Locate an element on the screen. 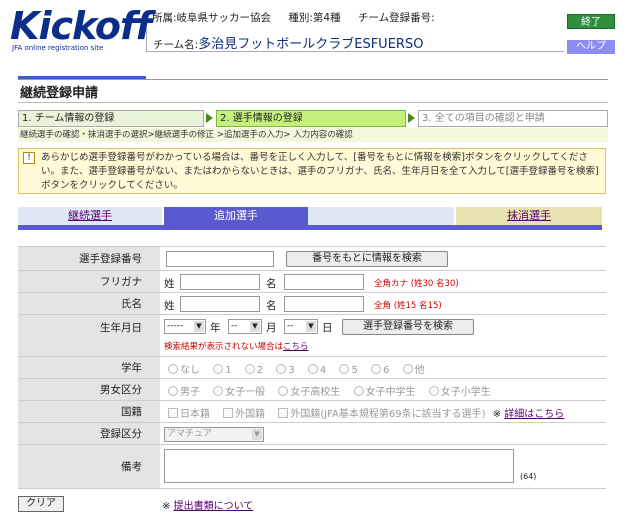 This screenshot has width=640, height=518. tab-continuing-label: 継続選手 is located at coordinates (90, 215).